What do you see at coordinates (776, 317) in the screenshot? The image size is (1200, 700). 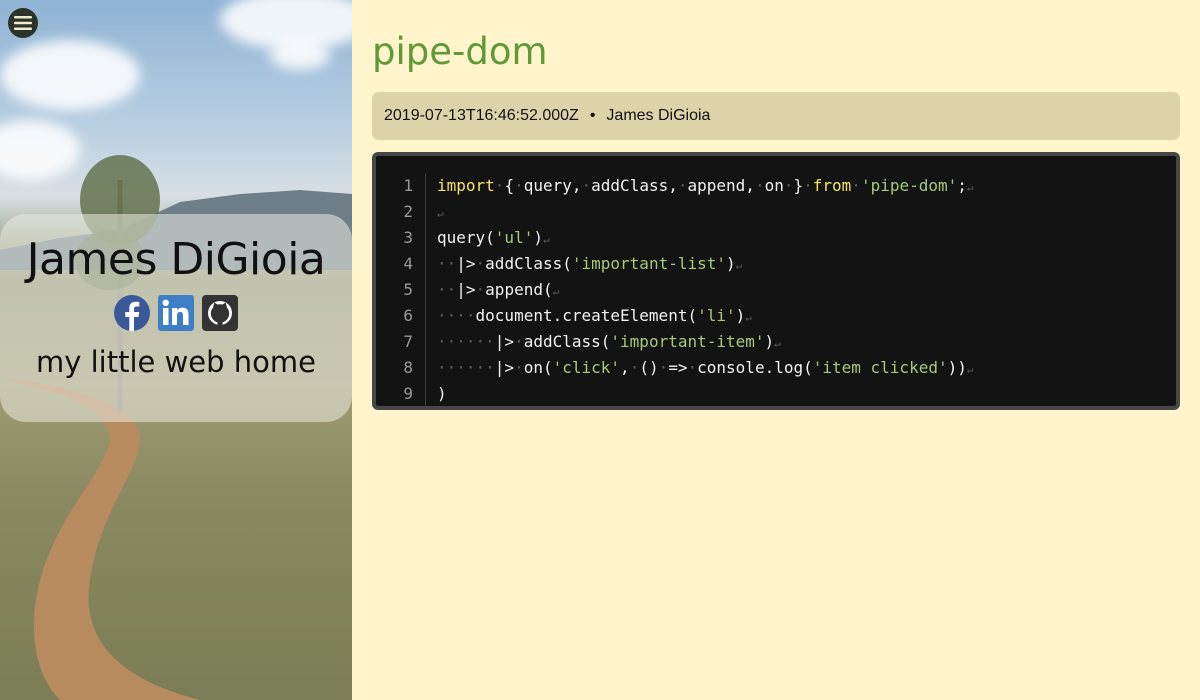 I see `code-line: 6 ····document.createElement('li')↵` at bounding box center [776, 317].